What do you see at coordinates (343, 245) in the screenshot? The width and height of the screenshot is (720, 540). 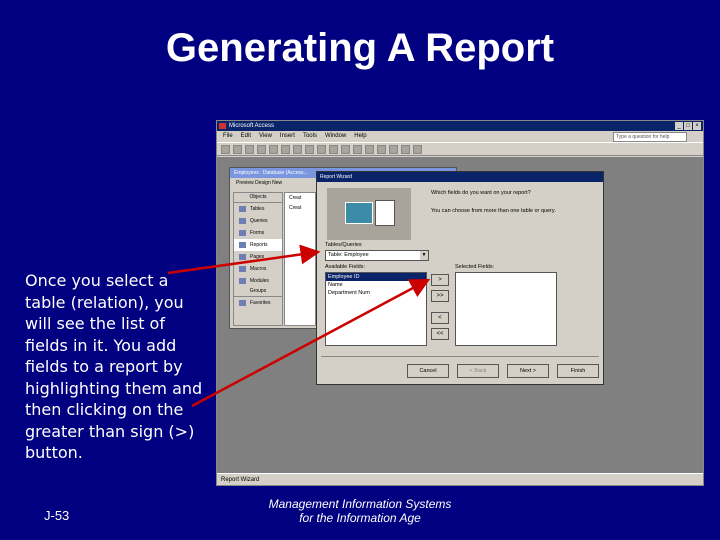 I see `tables-queries-label: Tables/Queries` at bounding box center [343, 245].